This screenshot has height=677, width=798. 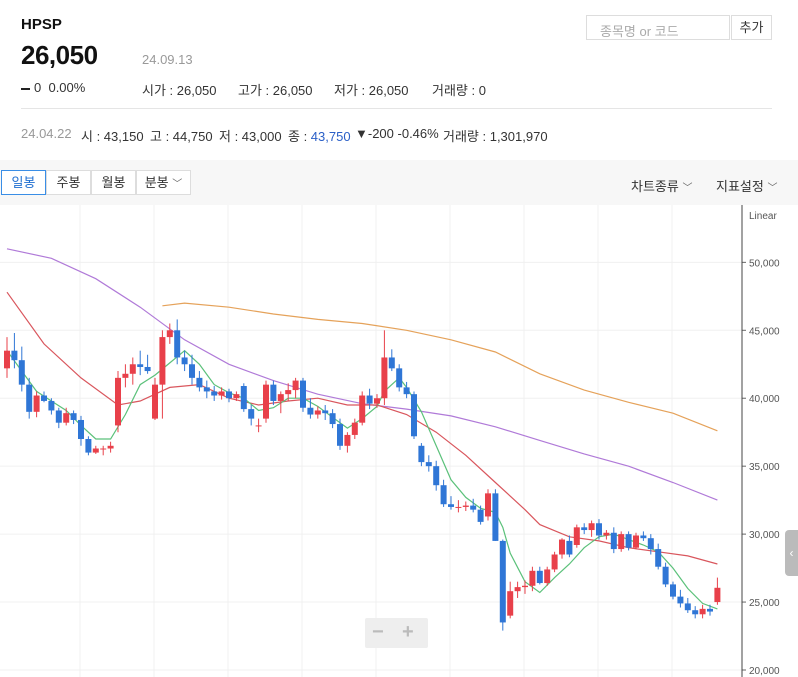 I want to click on ma120-line, so click(x=440, y=367).